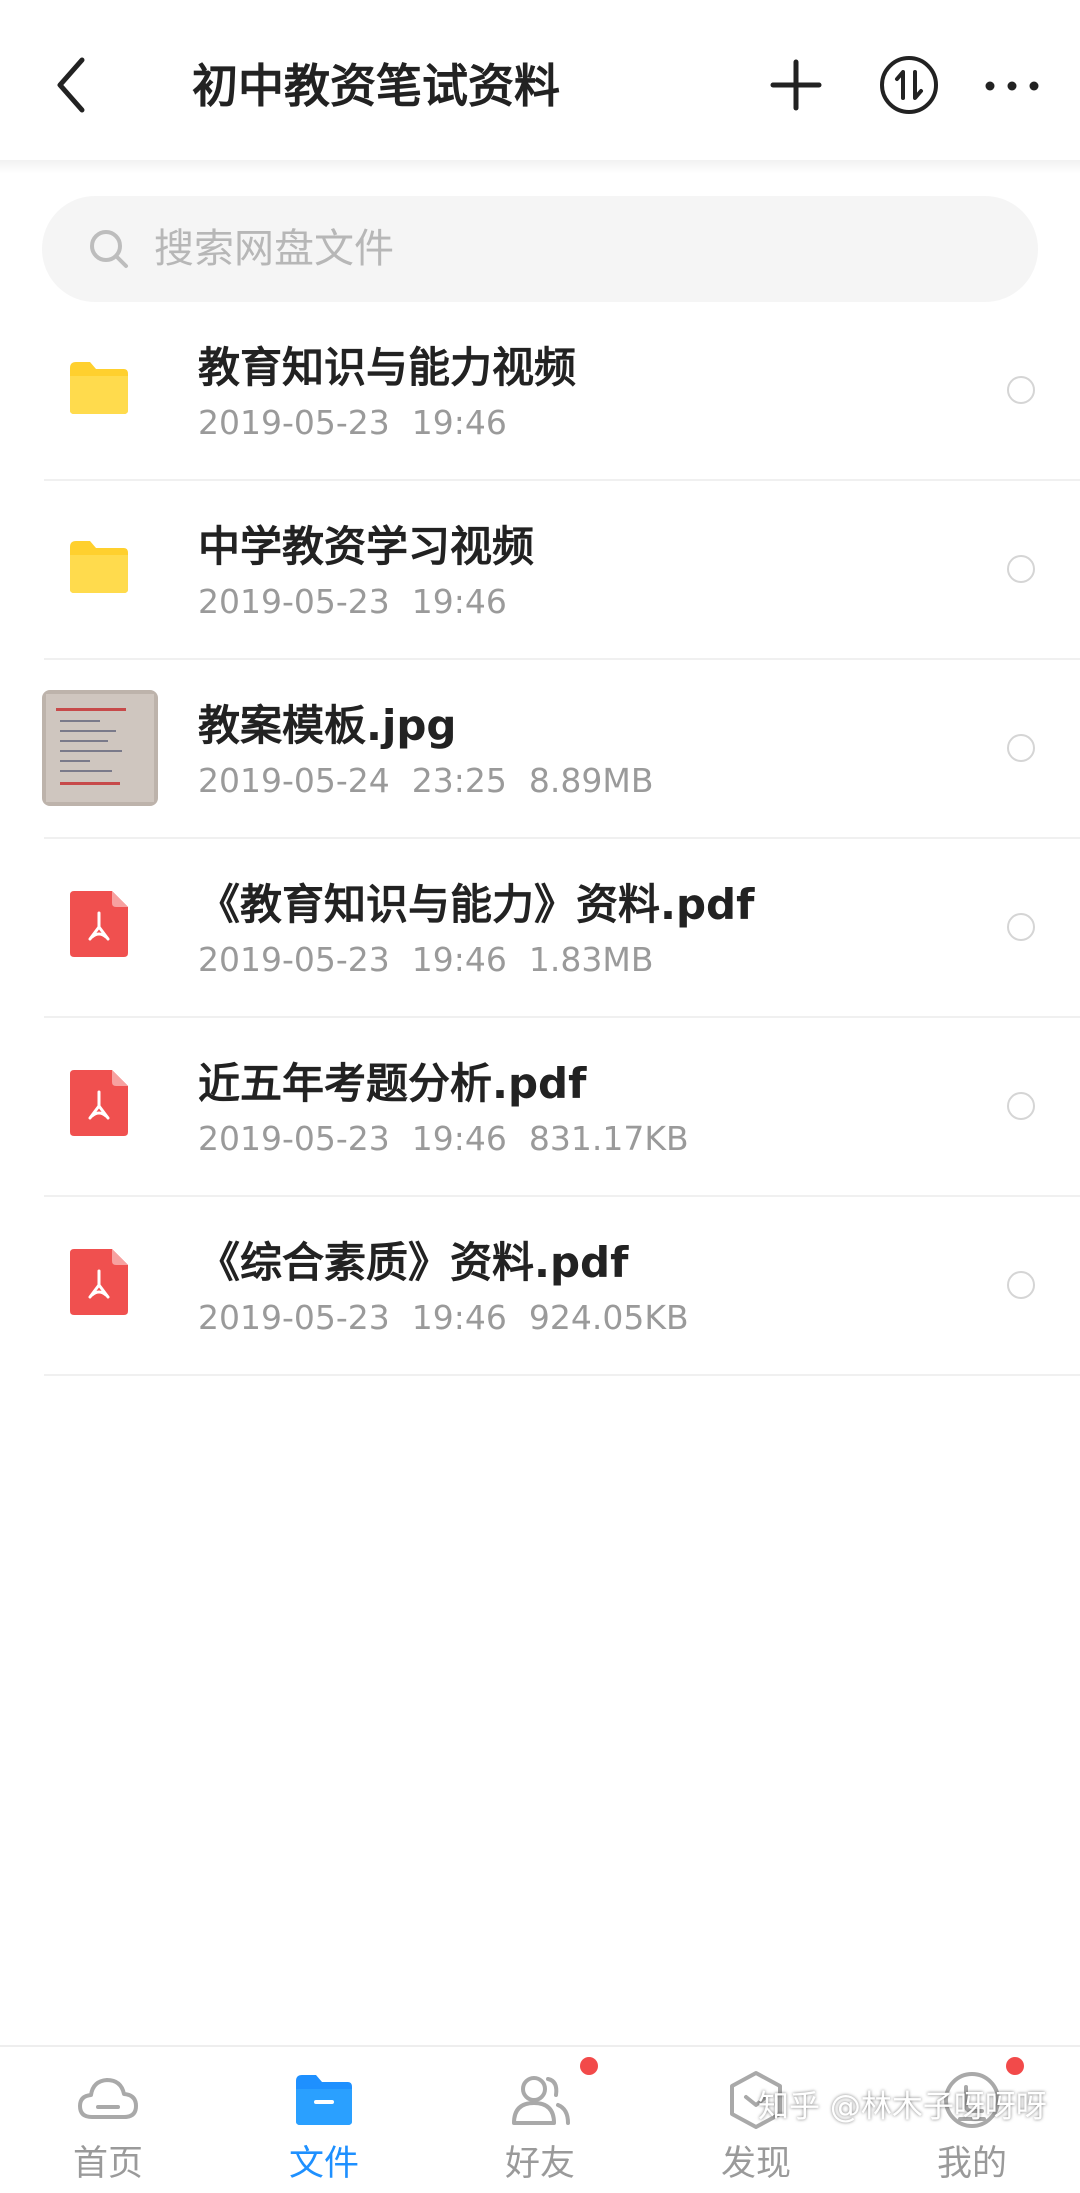  What do you see at coordinates (376, 86) in the screenshot?
I see `page-title: 初中教资笔试资料` at bounding box center [376, 86].